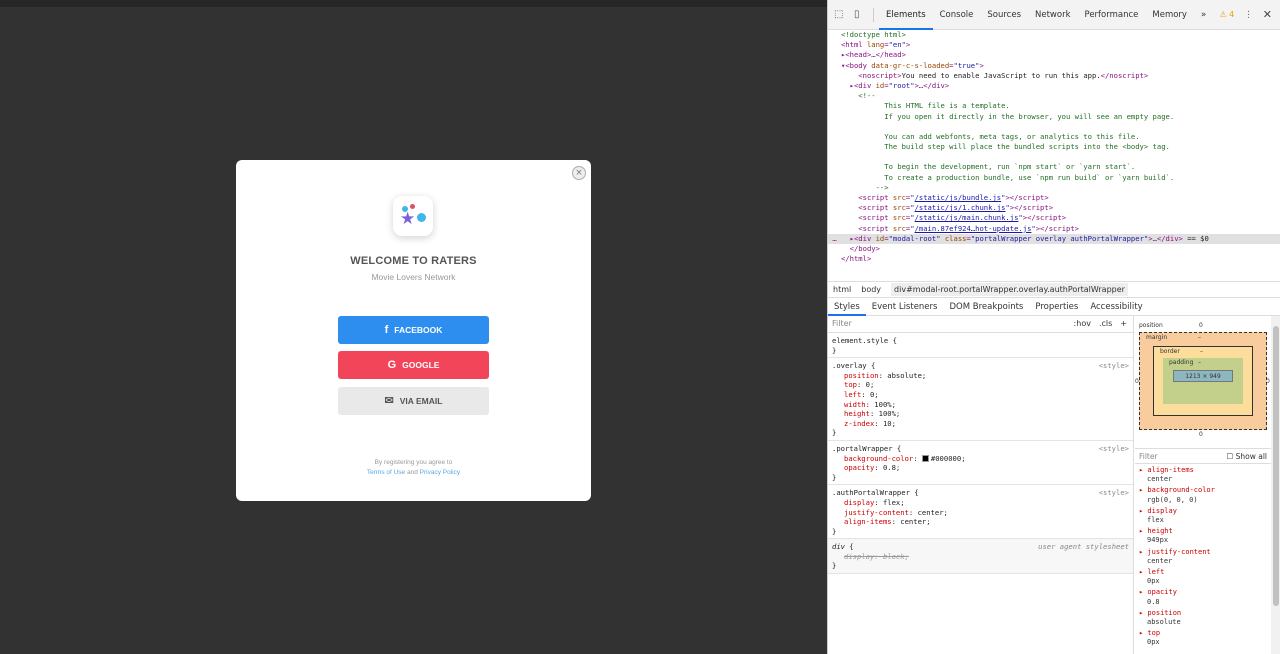 The width and height of the screenshot is (1280, 654). Describe the element at coordinates (1169, 15) in the screenshot. I see `tab-memory: Memory` at that location.